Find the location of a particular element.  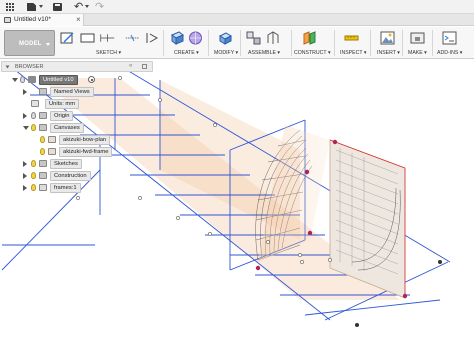

construct-group-label: CONSTRUCT ▾ is located at coordinates (312, 53).